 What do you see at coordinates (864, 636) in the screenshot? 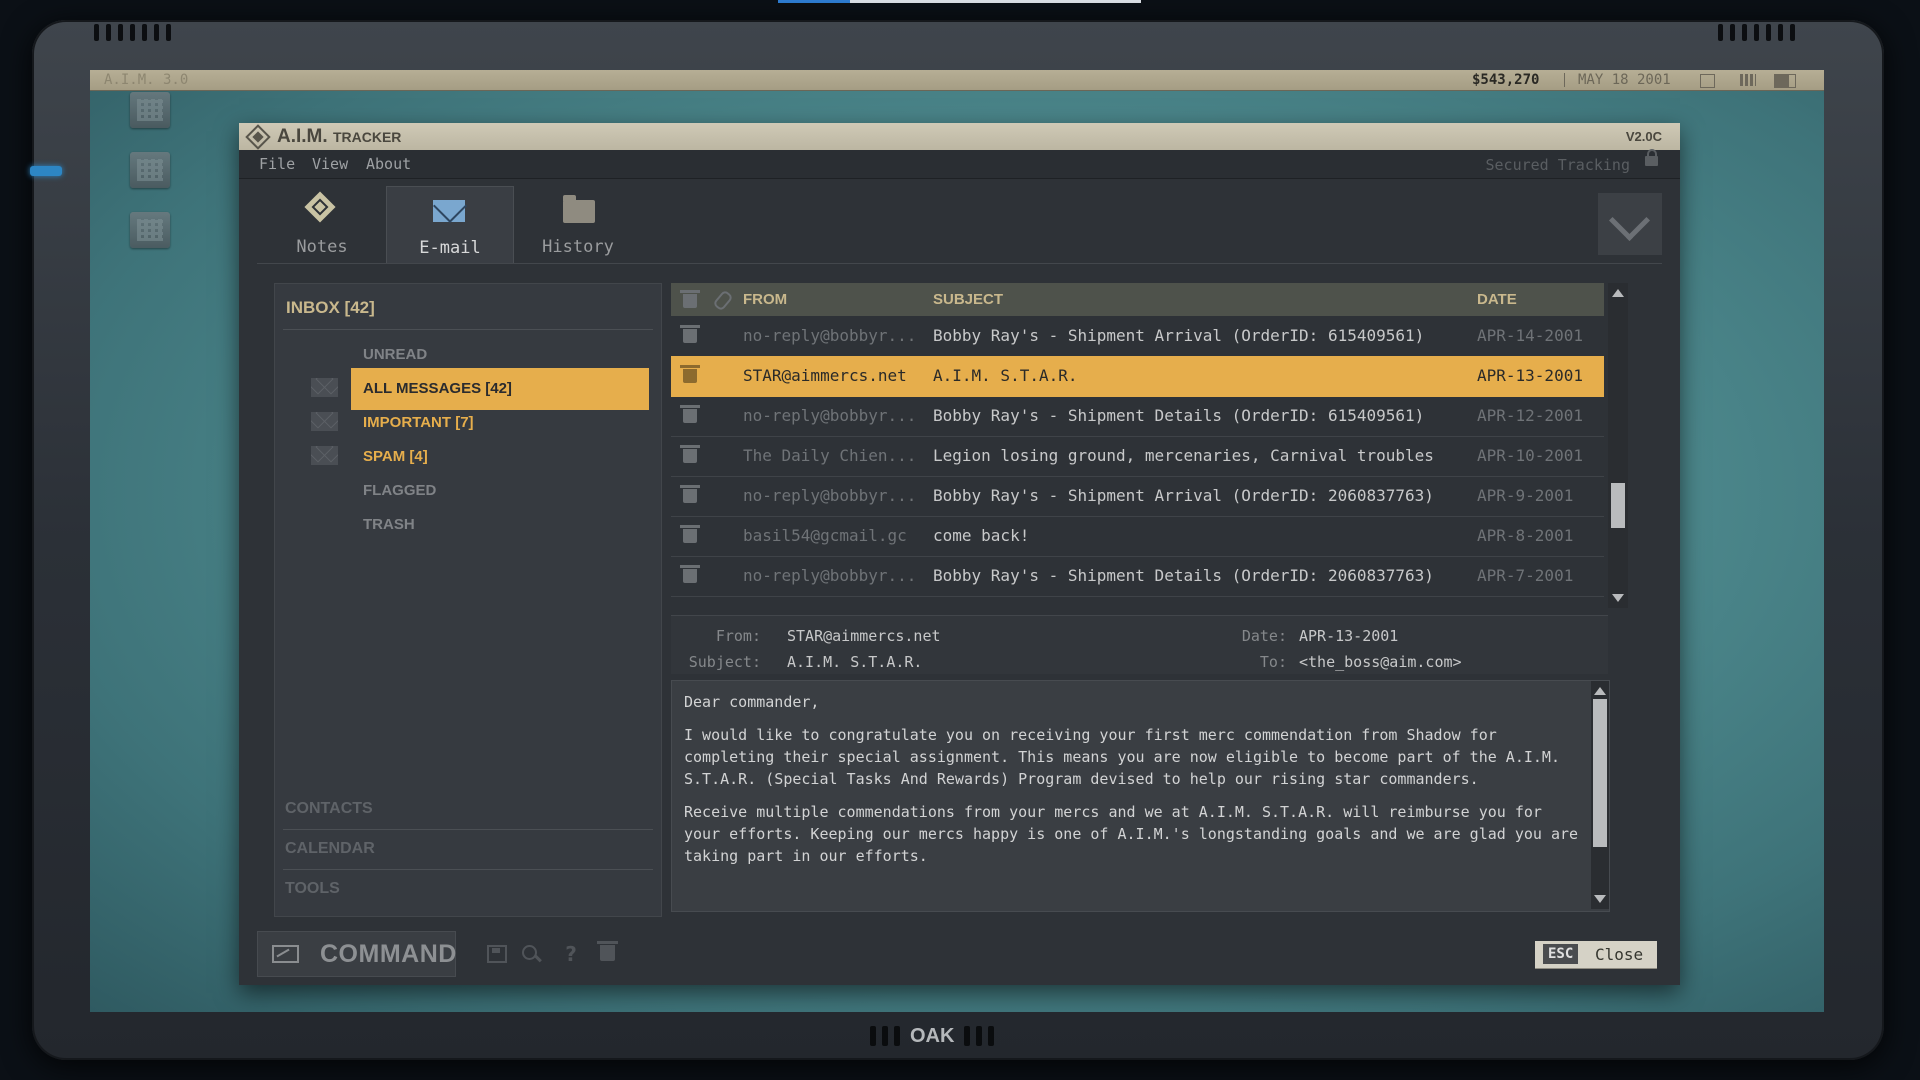
I see `from-value: STAR@aimmercs.net` at bounding box center [864, 636].